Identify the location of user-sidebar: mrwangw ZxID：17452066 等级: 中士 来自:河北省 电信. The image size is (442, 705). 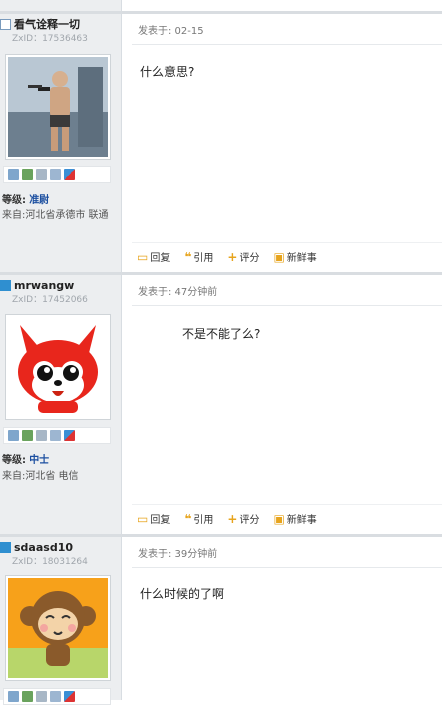
(61, 406).